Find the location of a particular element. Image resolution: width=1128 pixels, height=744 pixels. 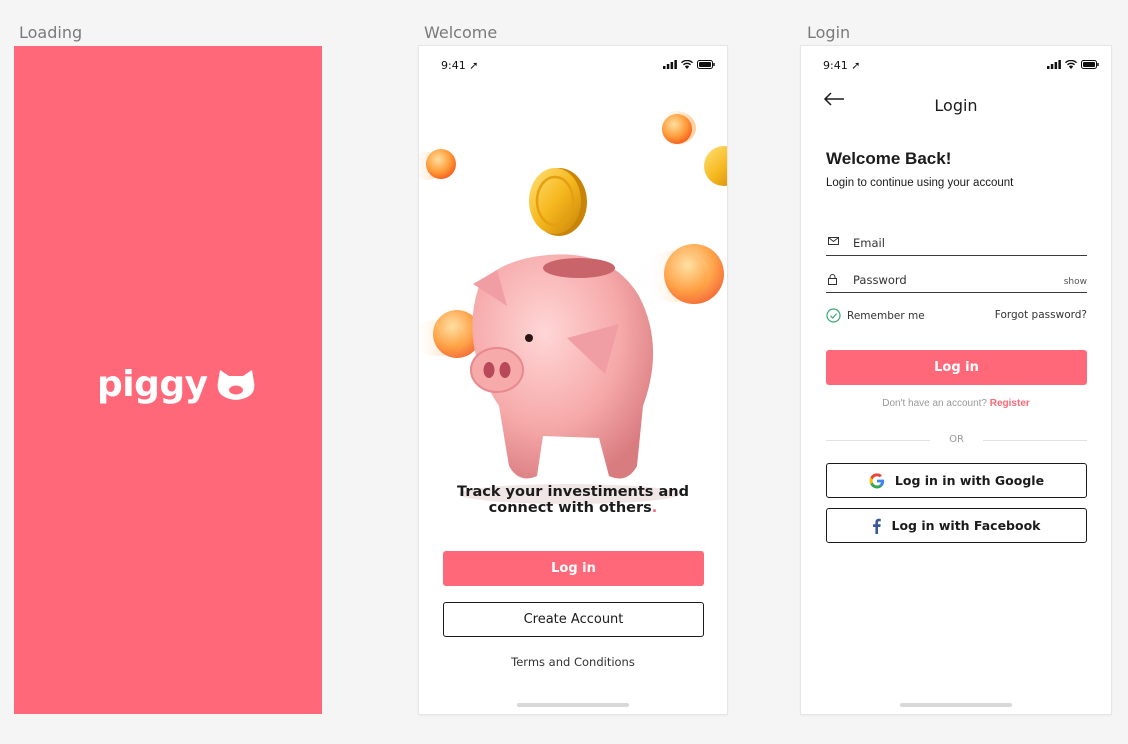

no-account-text: Don't have an account? is located at coordinates (934, 403).